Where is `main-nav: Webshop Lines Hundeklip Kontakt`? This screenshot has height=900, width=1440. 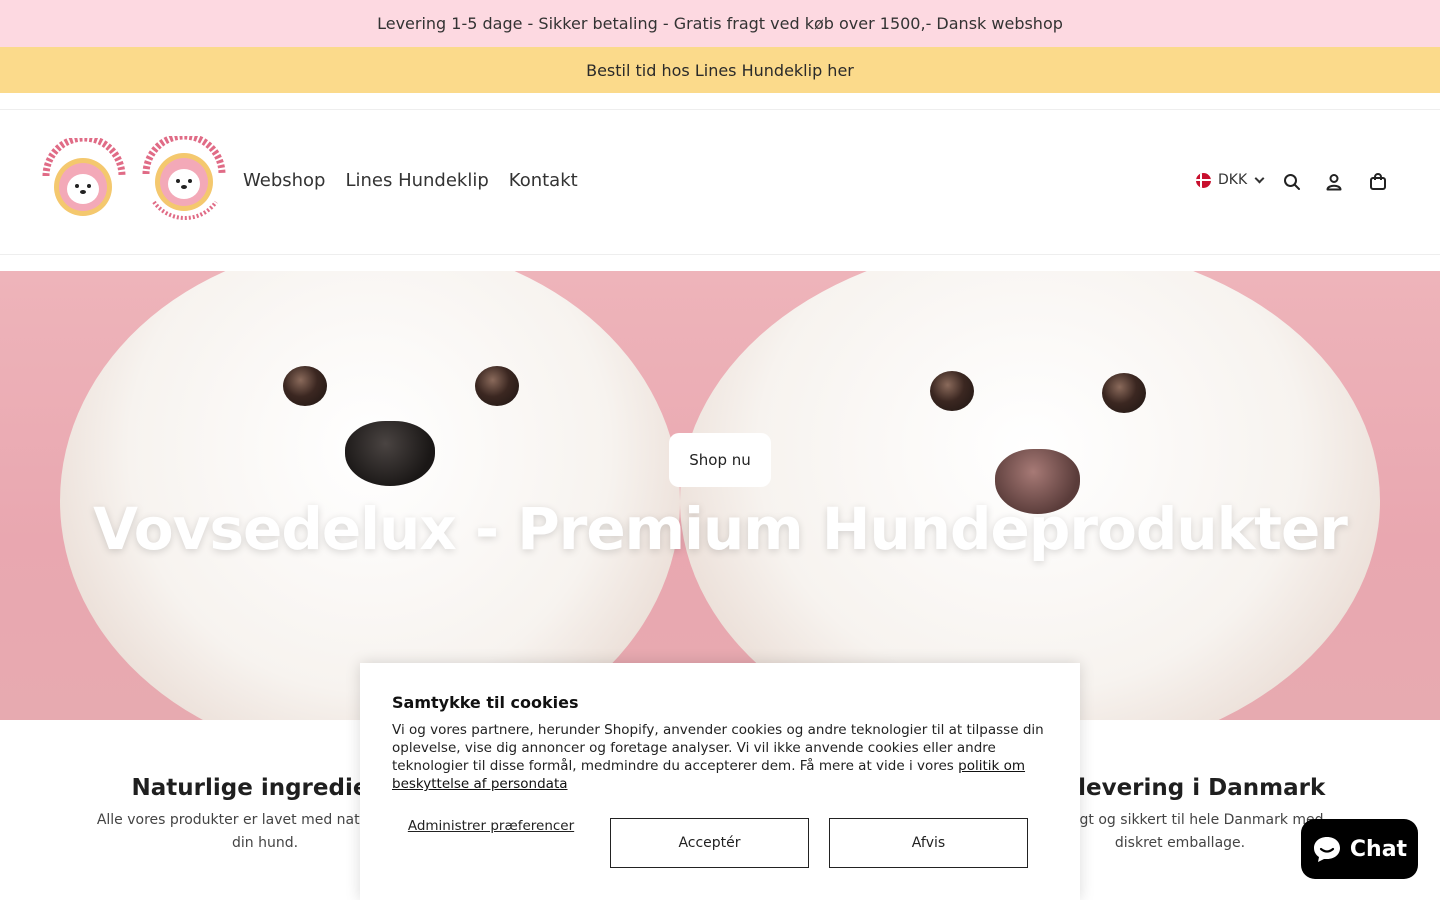 main-nav: Webshop Lines Hundeklip Kontakt is located at coordinates (410, 180).